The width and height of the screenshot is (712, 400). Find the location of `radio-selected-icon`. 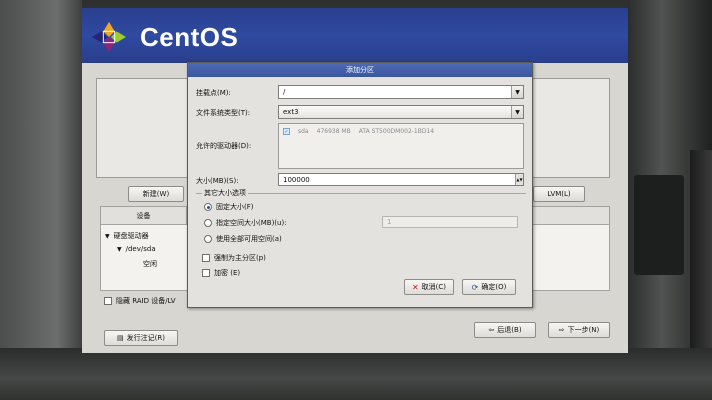

radio-selected-icon is located at coordinates (208, 207).